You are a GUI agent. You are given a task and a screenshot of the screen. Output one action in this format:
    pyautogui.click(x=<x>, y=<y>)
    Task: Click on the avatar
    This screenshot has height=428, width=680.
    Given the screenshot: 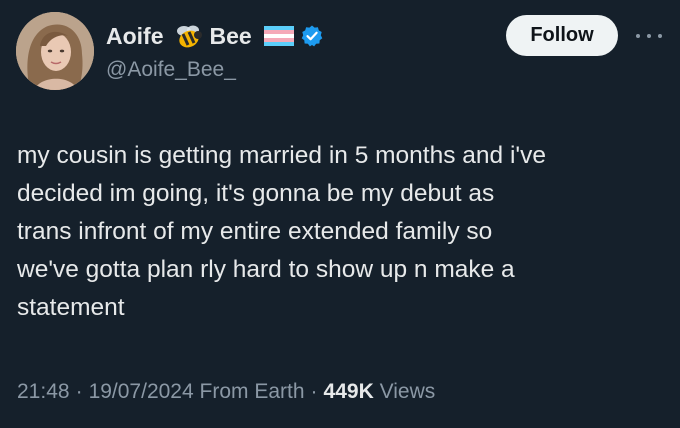 What is the action you would take?
    pyautogui.click(x=55, y=51)
    